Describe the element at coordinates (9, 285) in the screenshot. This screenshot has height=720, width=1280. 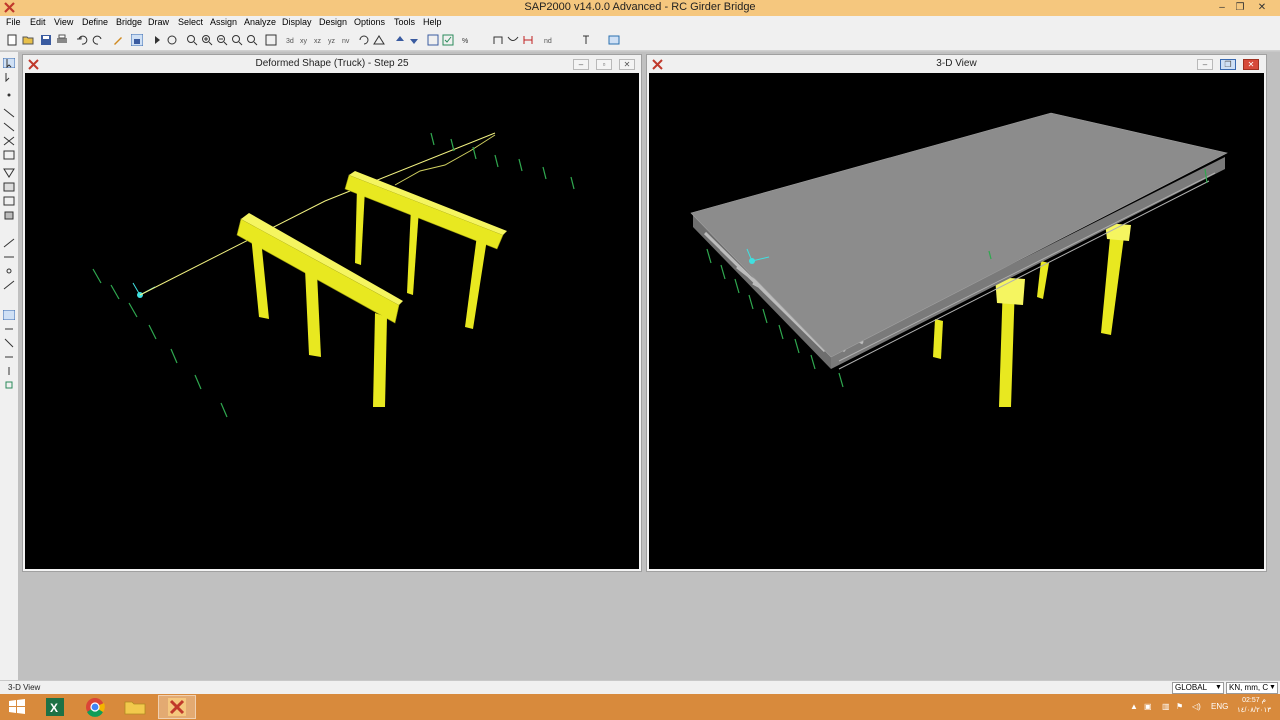
I see `draw-tendon-icon` at that location.